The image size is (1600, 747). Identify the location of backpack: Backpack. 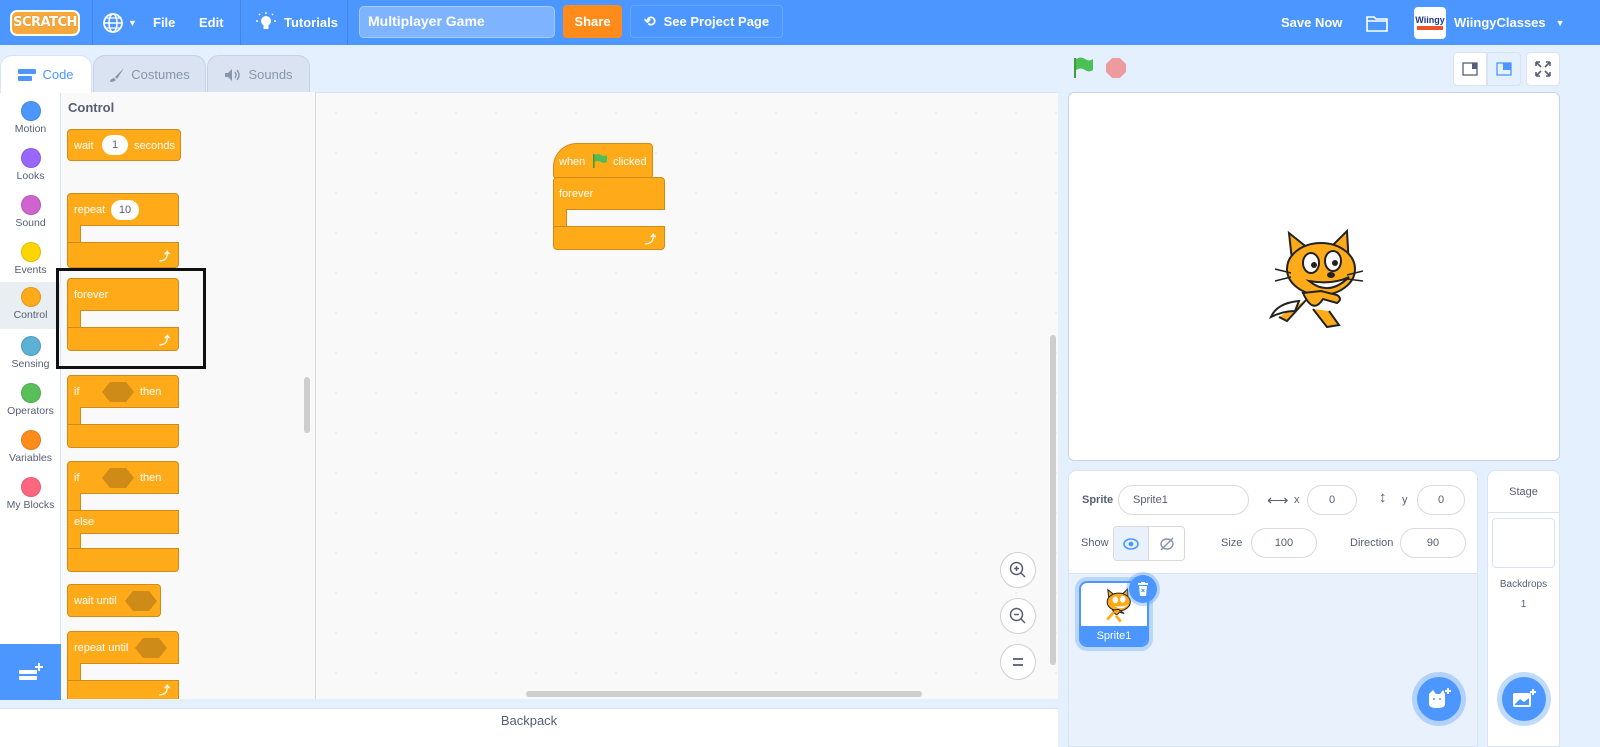
(529, 727).